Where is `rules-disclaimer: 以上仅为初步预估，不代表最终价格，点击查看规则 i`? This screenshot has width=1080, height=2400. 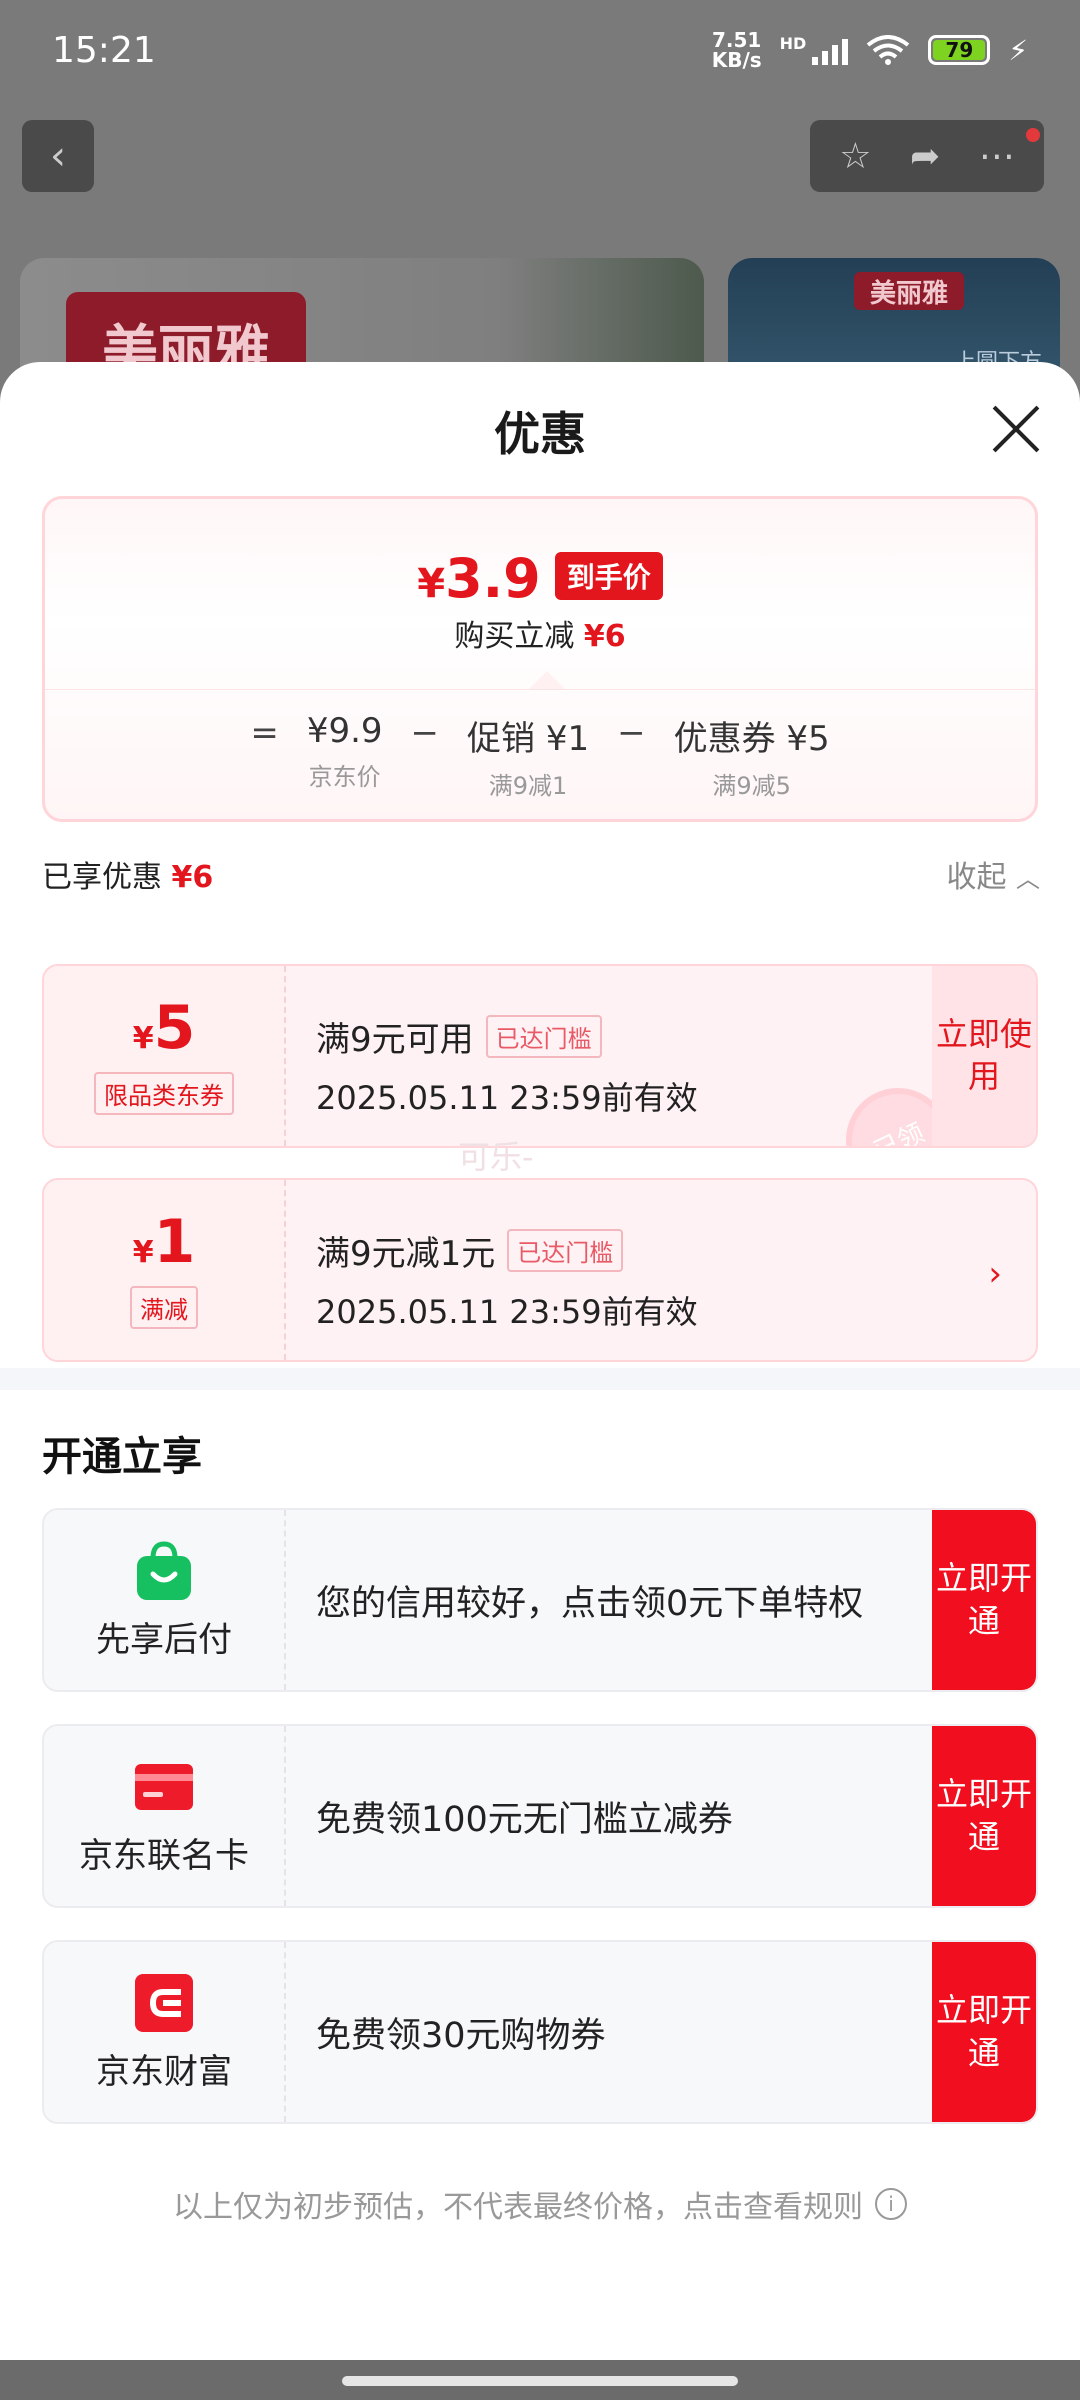
rules-disclaimer: 以上仅为初步预估，不代表最终价格，点击查看规则 i is located at coordinates (540, 2204).